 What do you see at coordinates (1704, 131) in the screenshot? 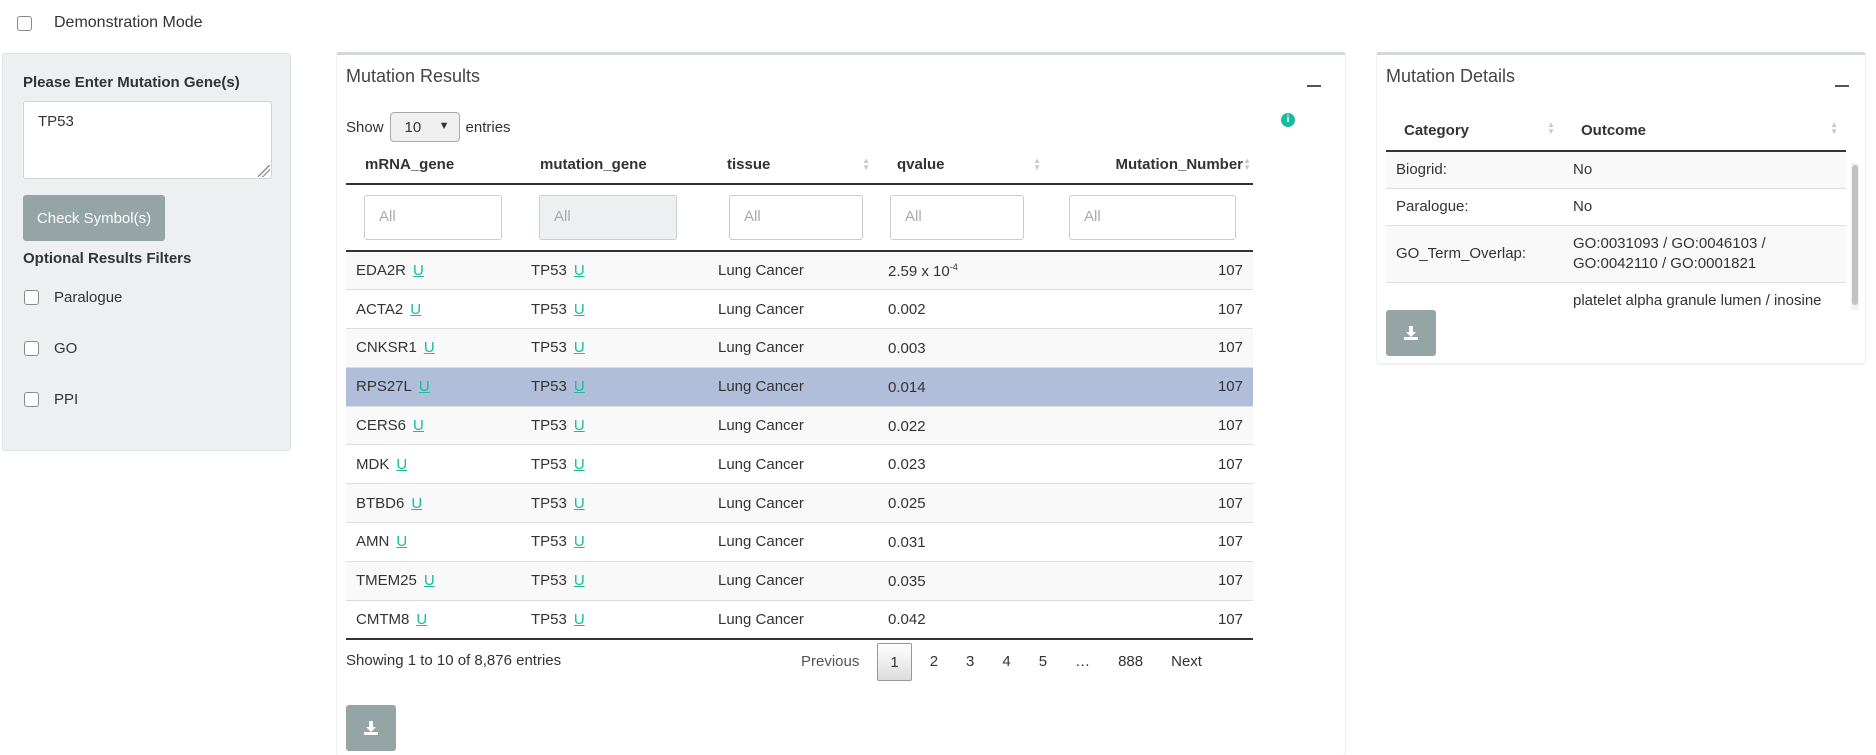
I see `col-outcome: Outcome ▲ ▼` at bounding box center [1704, 131].